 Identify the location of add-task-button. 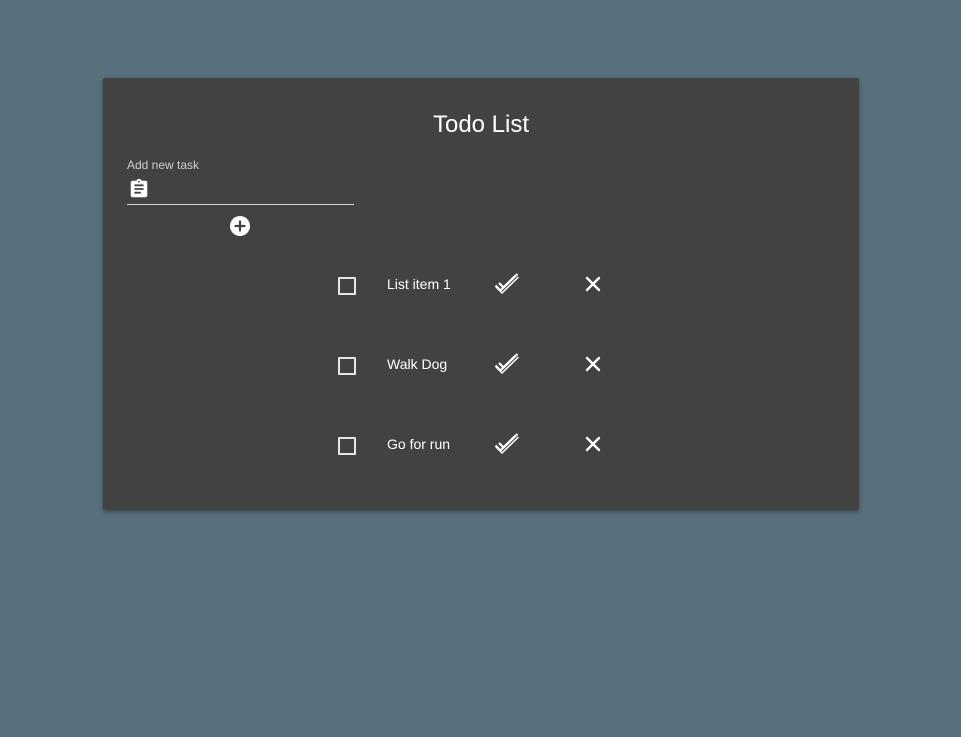
(240, 226).